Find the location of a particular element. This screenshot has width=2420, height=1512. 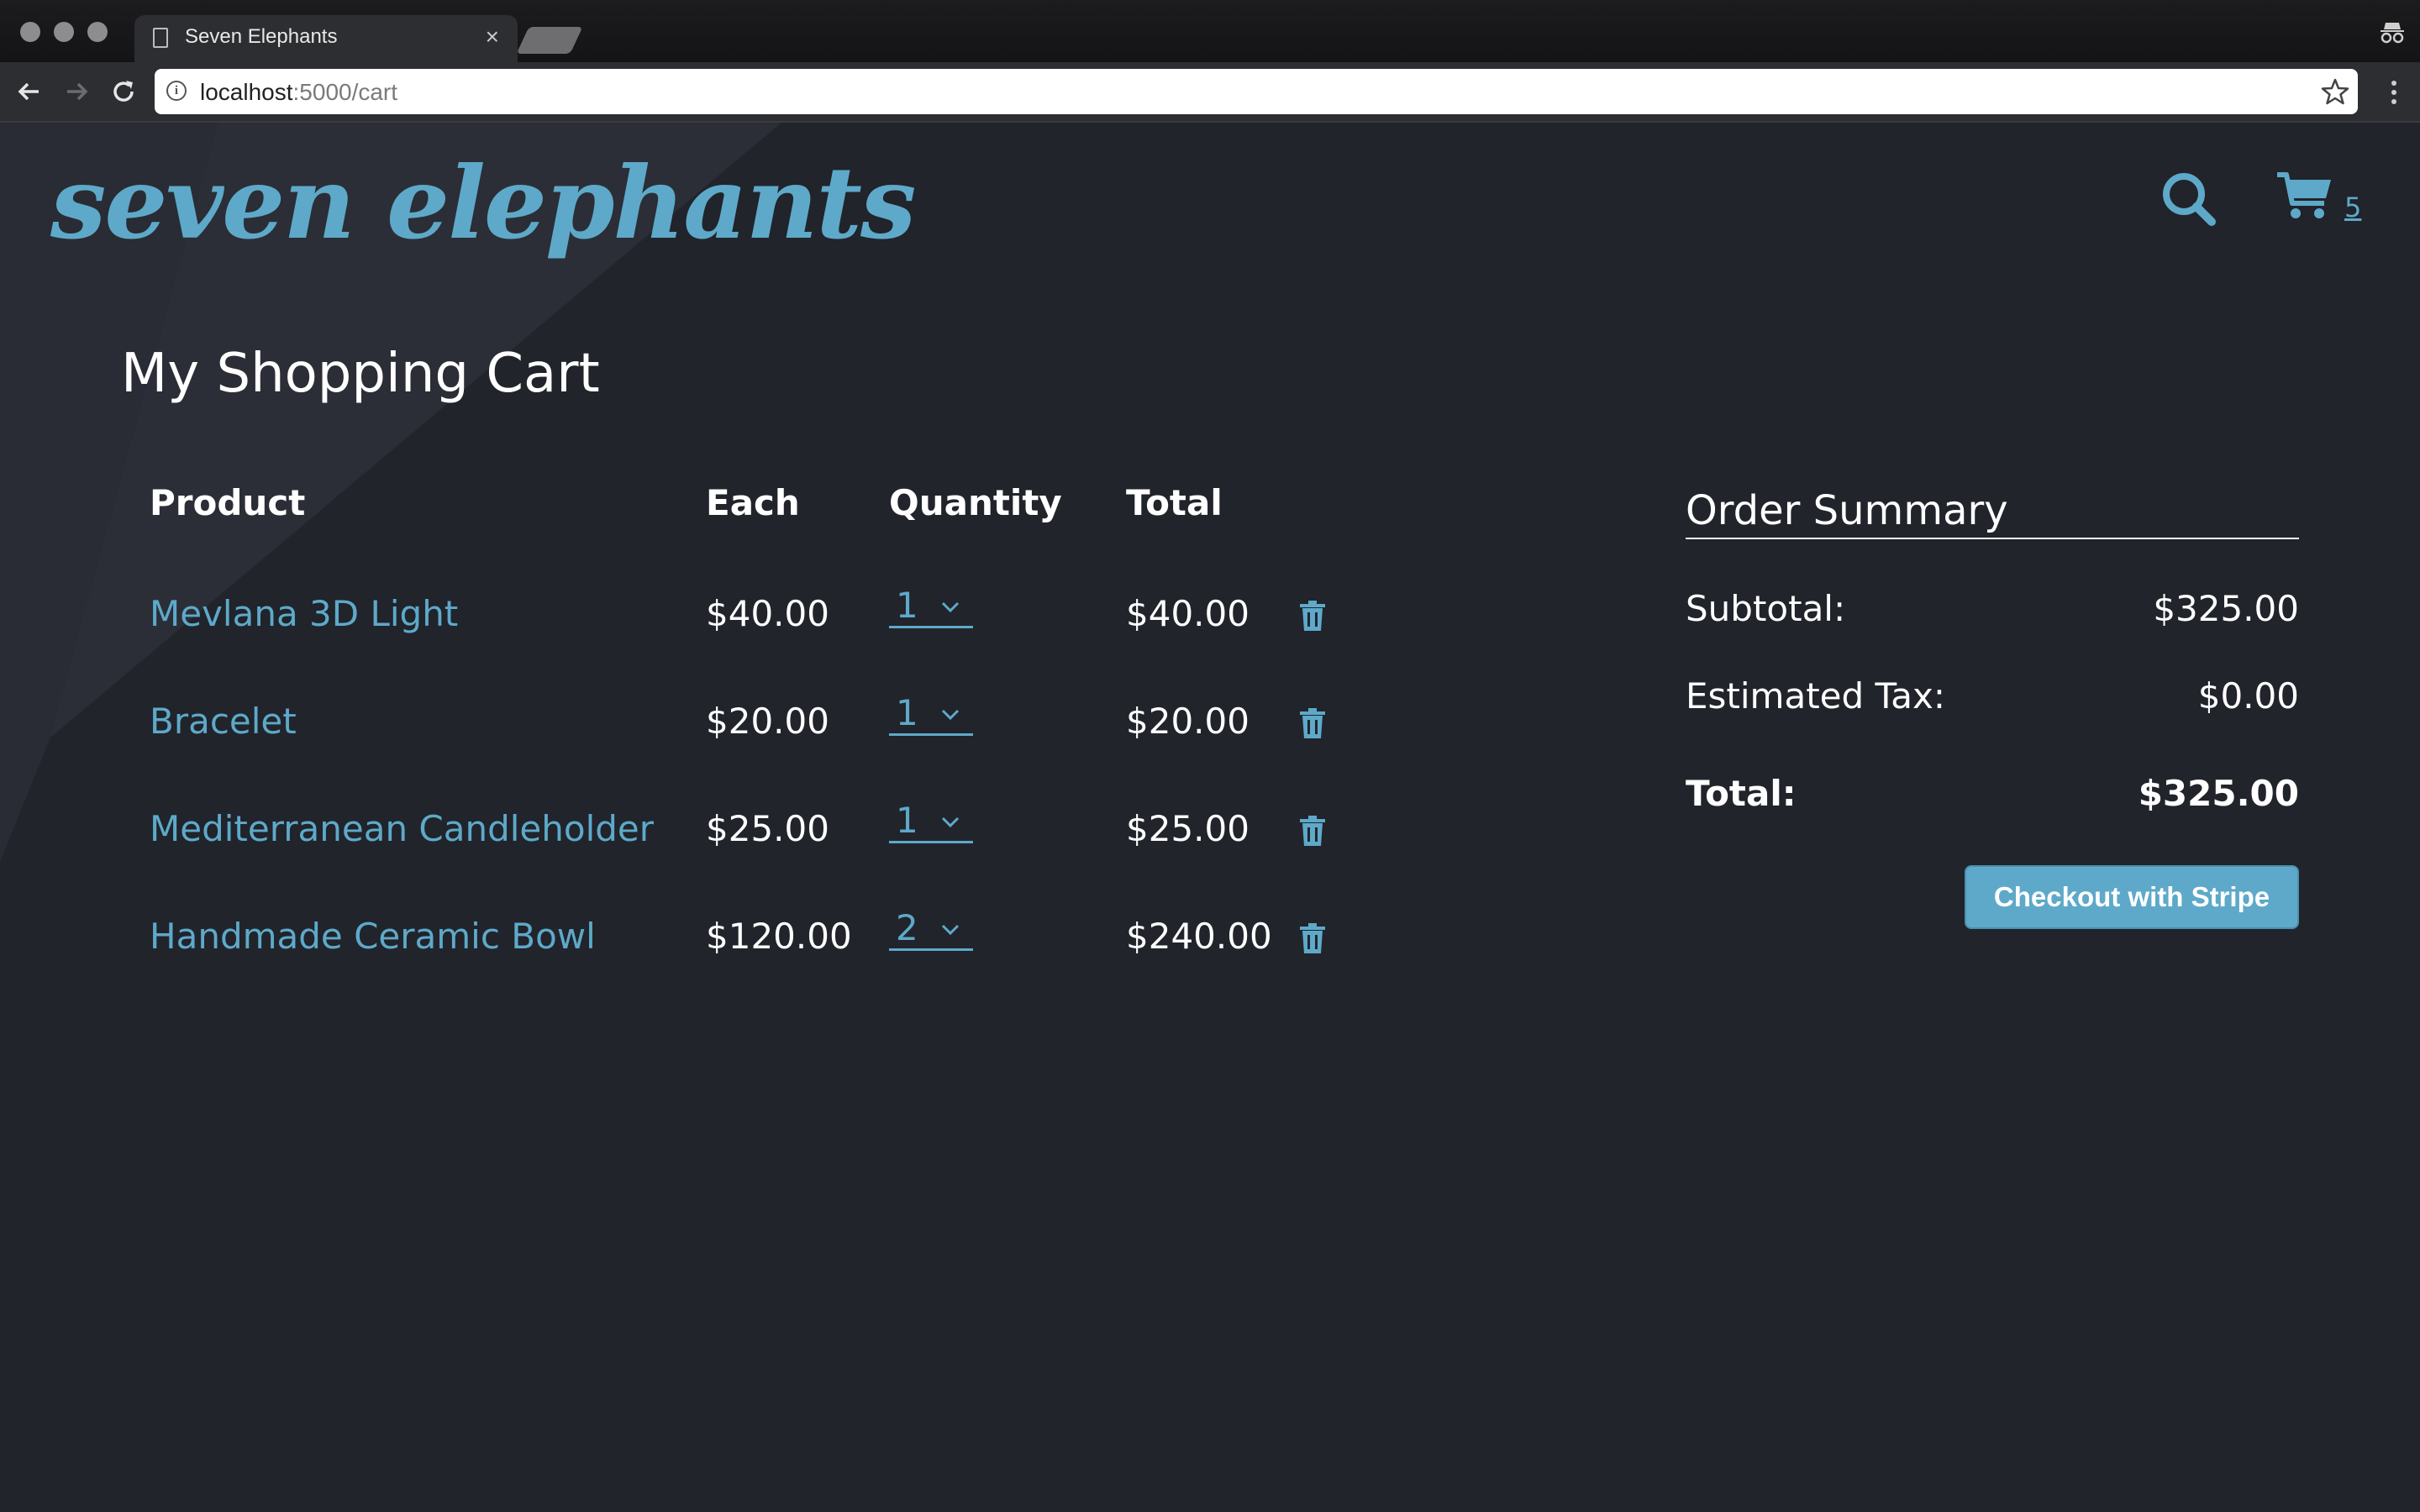

table-row: Handmade Ceramic Bowl $120.00 2 $240.00 is located at coordinates (714, 942).